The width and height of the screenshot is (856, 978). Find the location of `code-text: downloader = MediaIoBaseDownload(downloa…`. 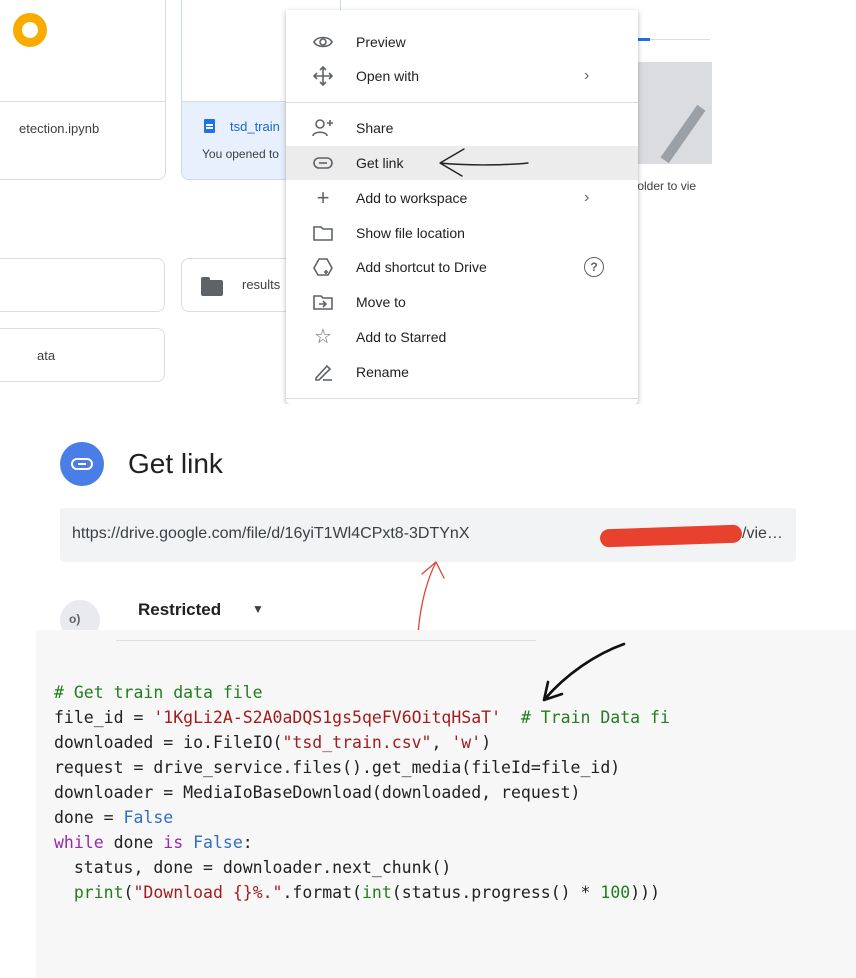

code-text: downloader = MediaIoBaseDownload(downloa… is located at coordinates (317, 792).